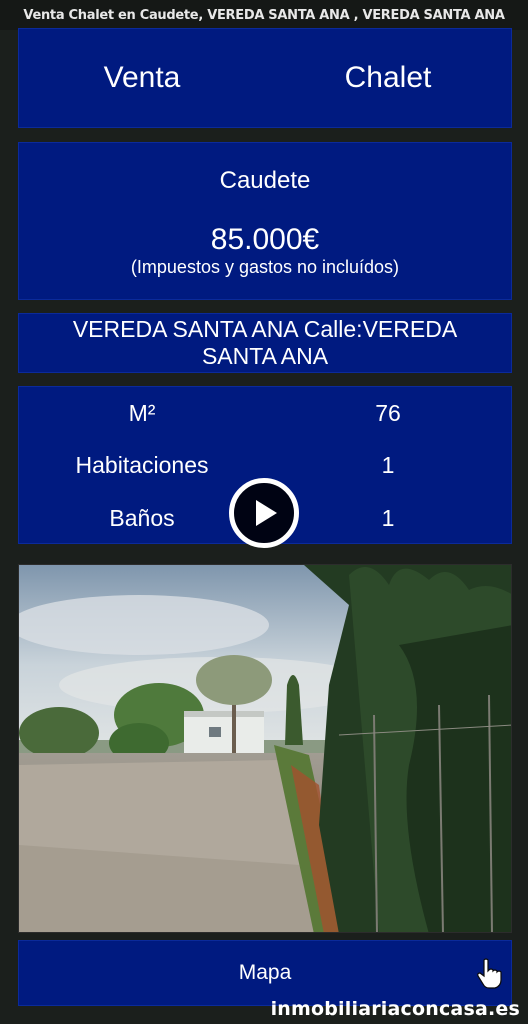 The image size is (528, 1024). Describe the element at coordinates (388, 77) in the screenshot. I see `property-type-label: Chalet` at that location.